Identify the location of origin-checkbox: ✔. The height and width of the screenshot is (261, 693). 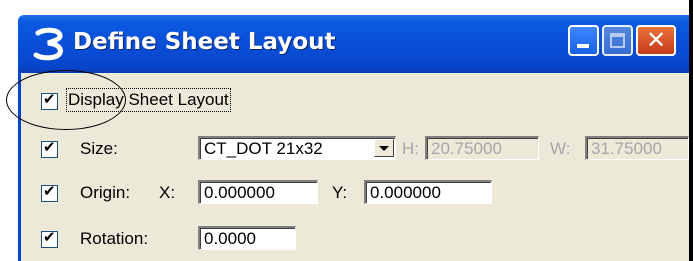
(49, 192).